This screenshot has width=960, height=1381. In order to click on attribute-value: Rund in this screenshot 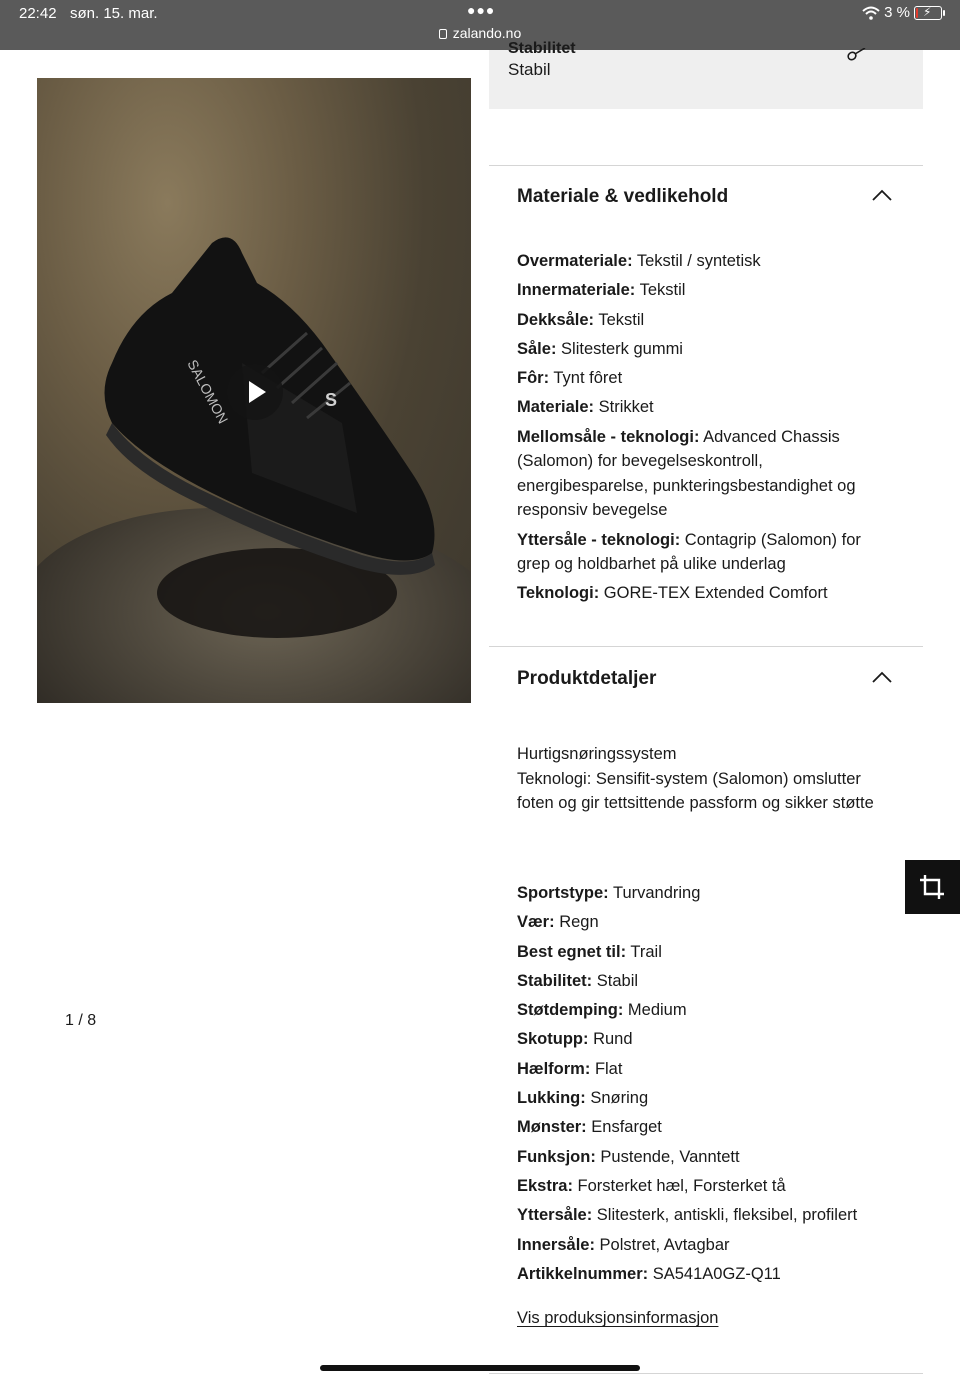, I will do `click(613, 1039)`.